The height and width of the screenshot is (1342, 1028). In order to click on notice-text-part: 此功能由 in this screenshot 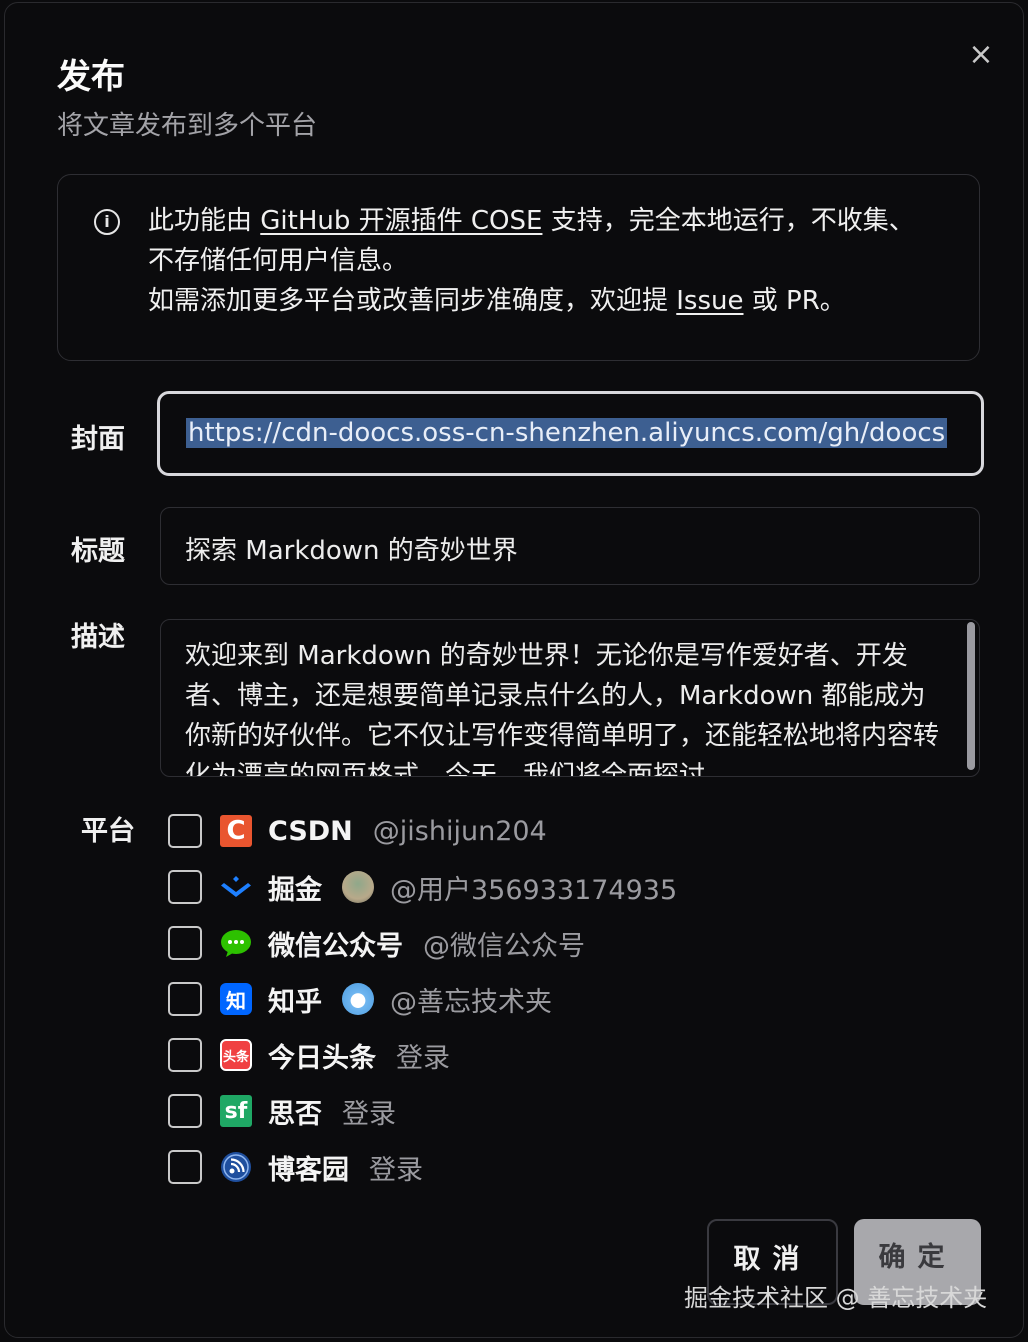, I will do `click(204, 221)`.